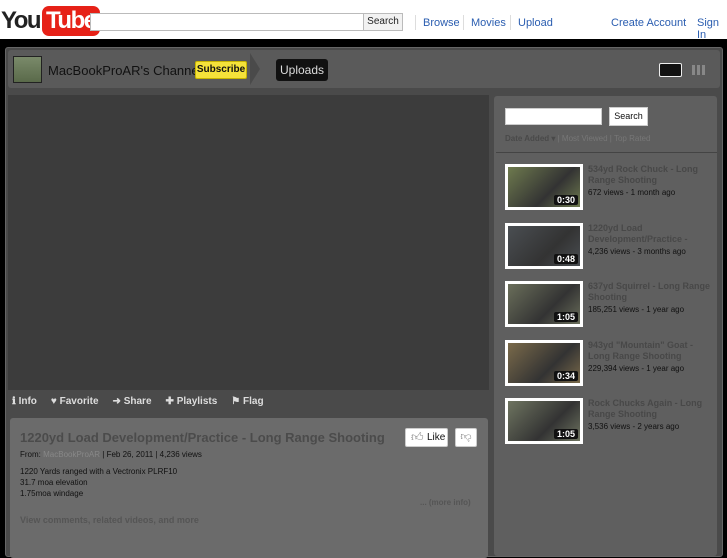 This screenshot has width=727, height=558. I want to click on create-account-link: Create Account, so click(648, 23).